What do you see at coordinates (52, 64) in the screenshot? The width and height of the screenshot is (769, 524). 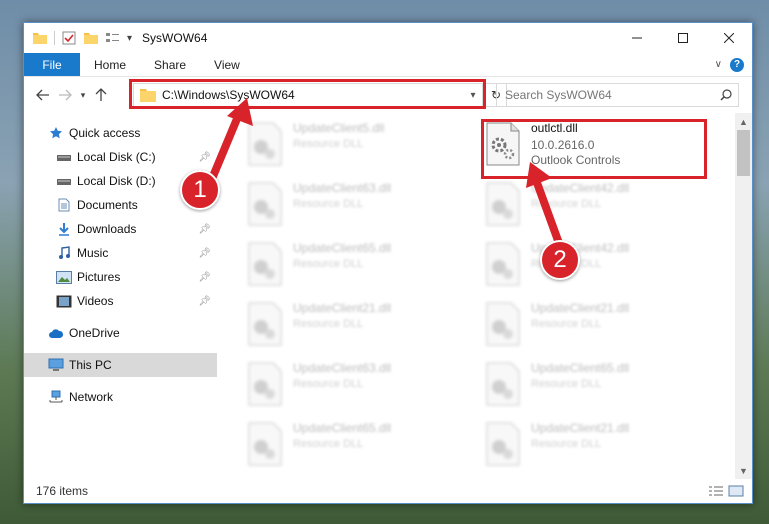 I see `tab-file: File` at bounding box center [52, 64].